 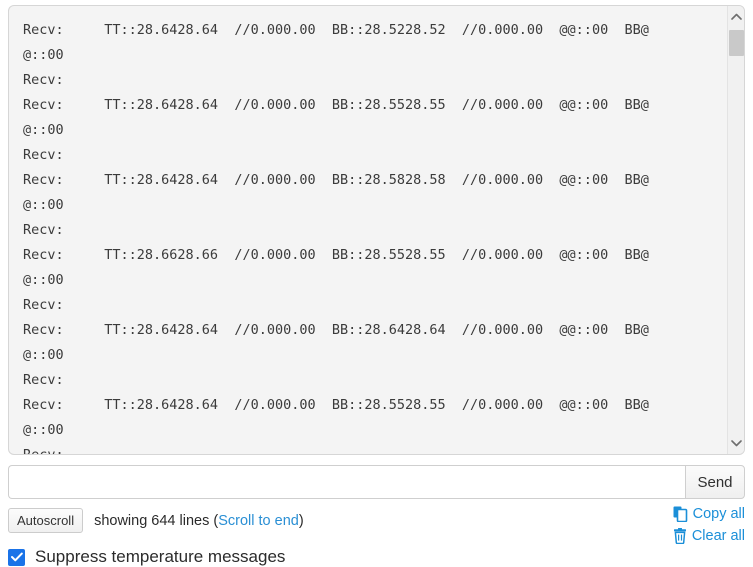 What do you see at coordinates (156, 520) in the screenshot?
I see `showing-lines-text: showing 644 lines (` at bounding box center [156, 520].